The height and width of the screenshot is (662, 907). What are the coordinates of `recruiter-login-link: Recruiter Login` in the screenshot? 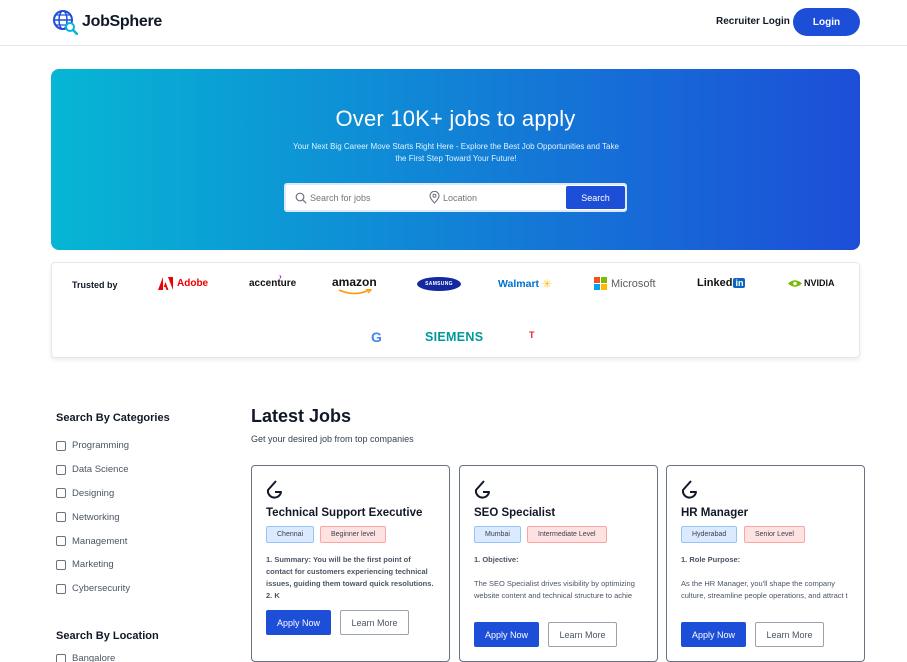 It's located at (753, 21).